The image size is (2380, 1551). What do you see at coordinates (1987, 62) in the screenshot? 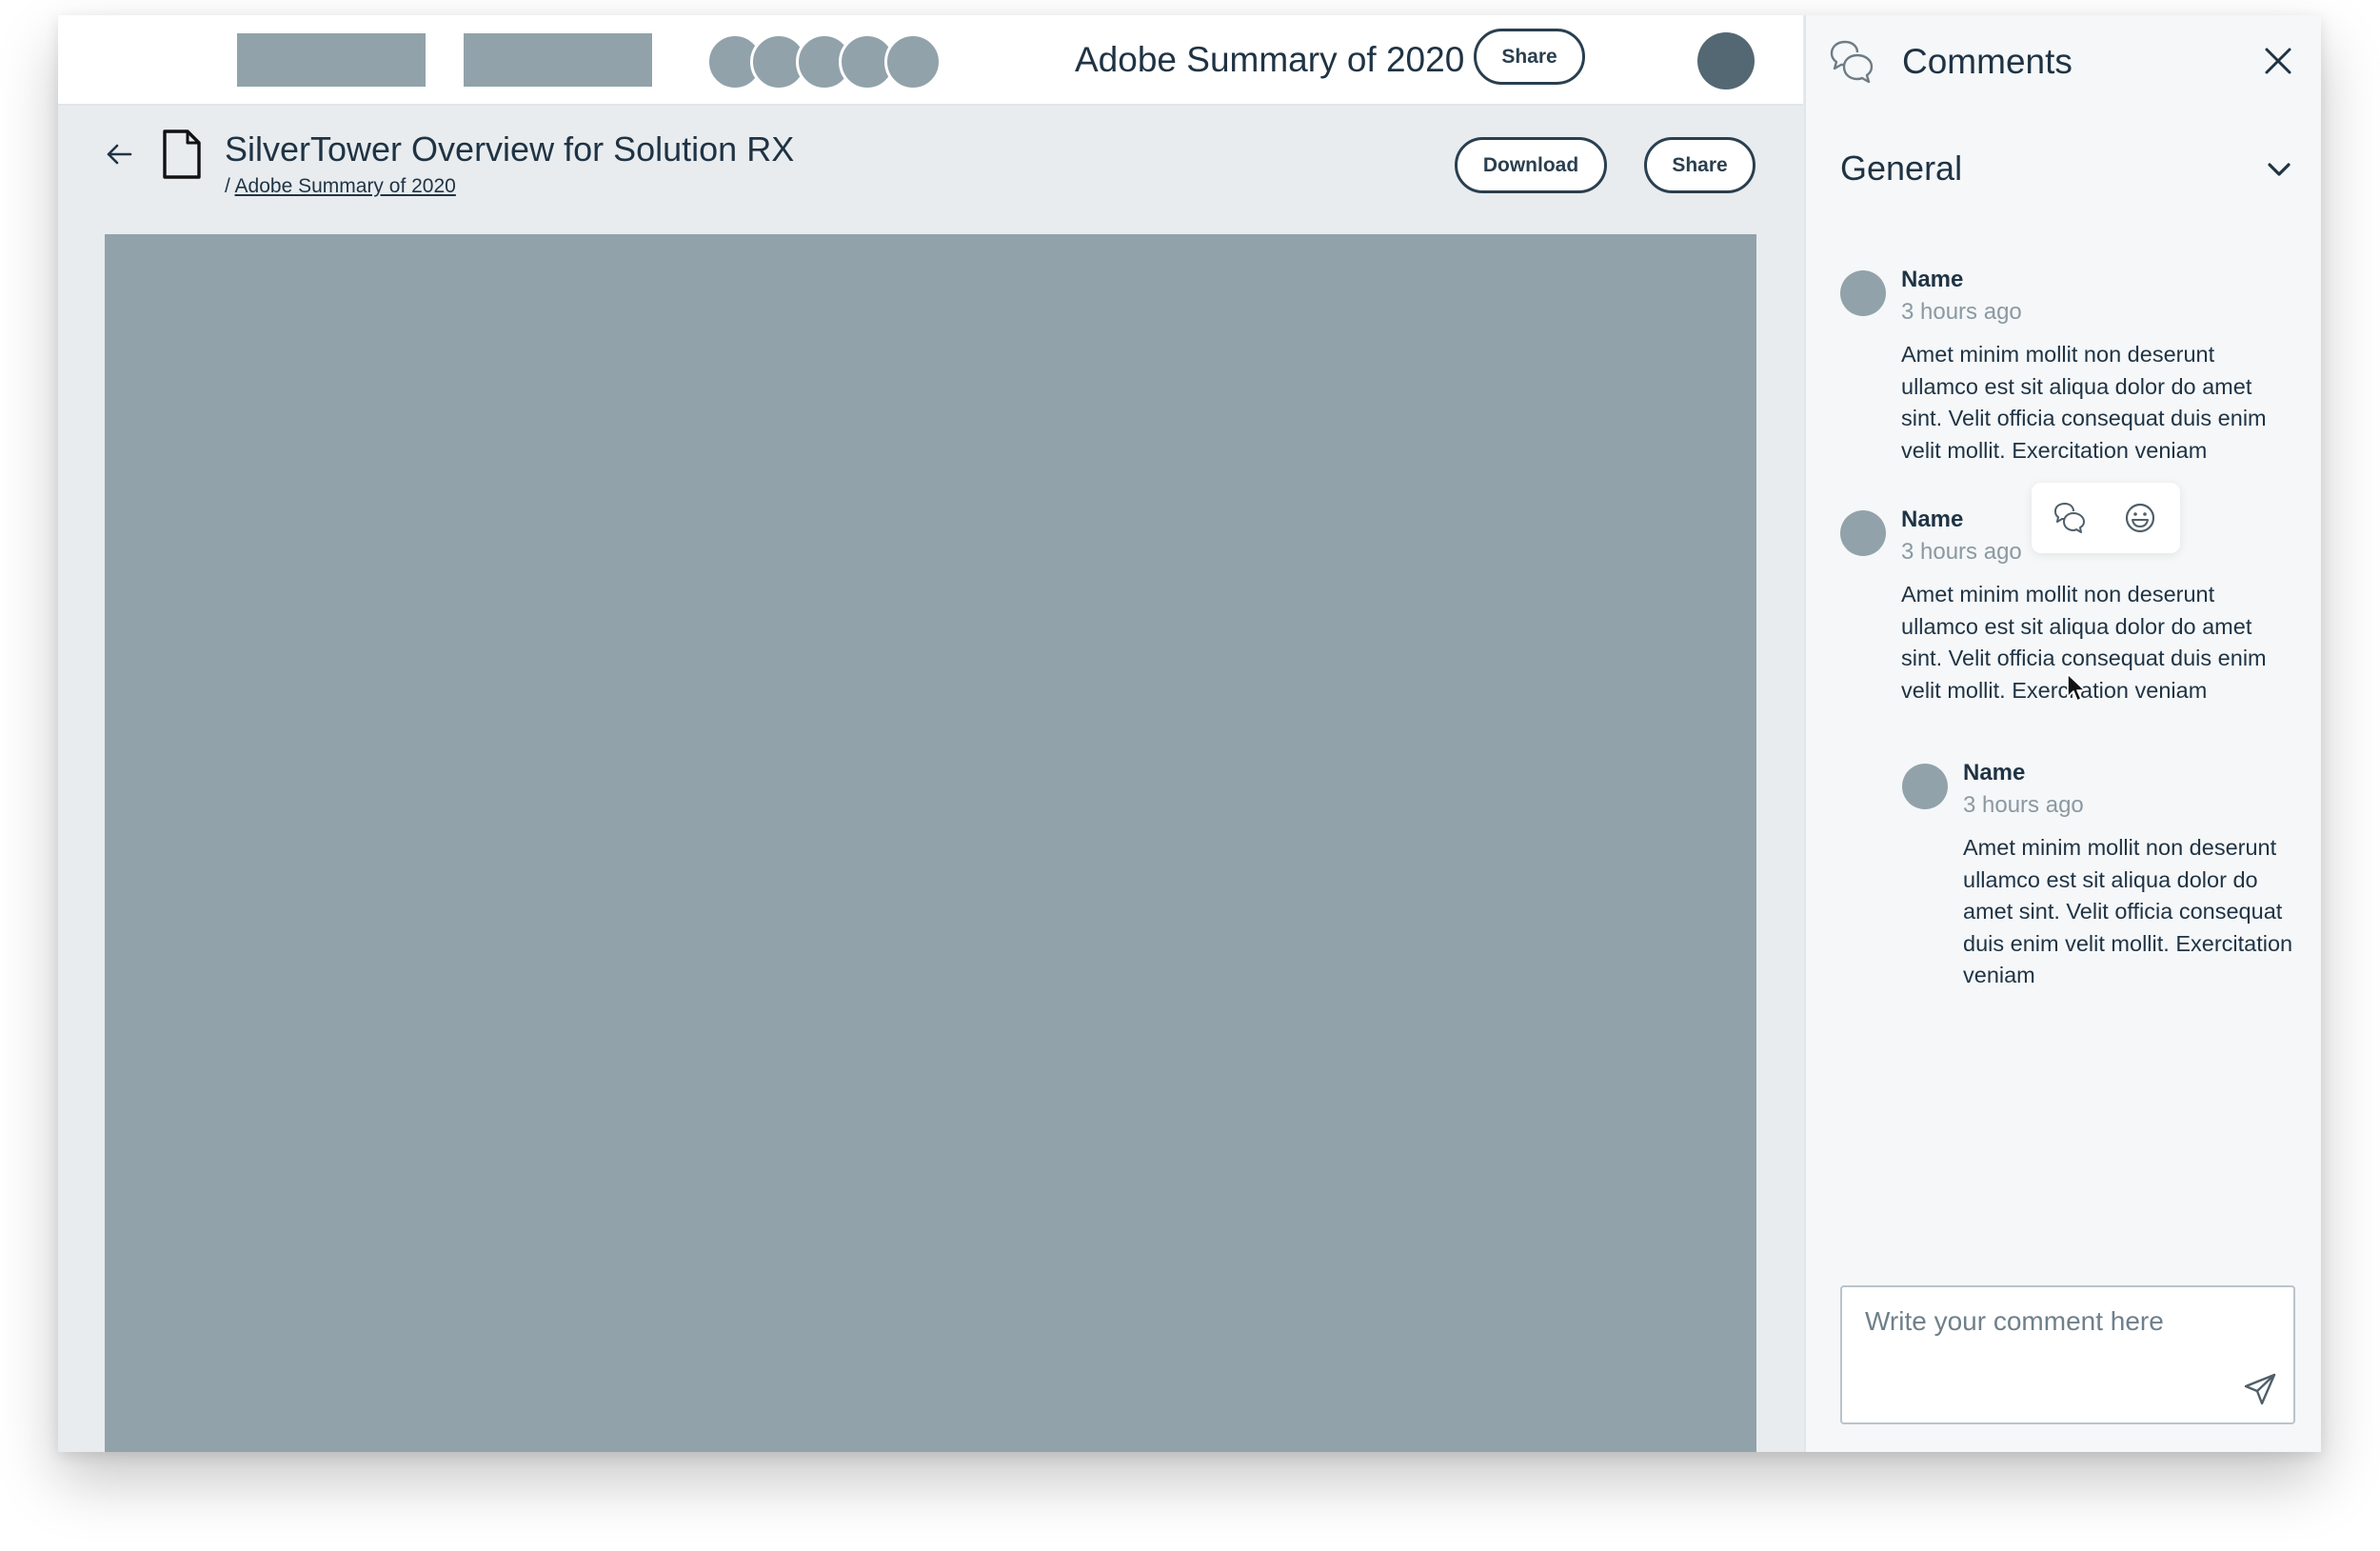
I see `panel-title: Comments` at bounding box center [1987, 62].